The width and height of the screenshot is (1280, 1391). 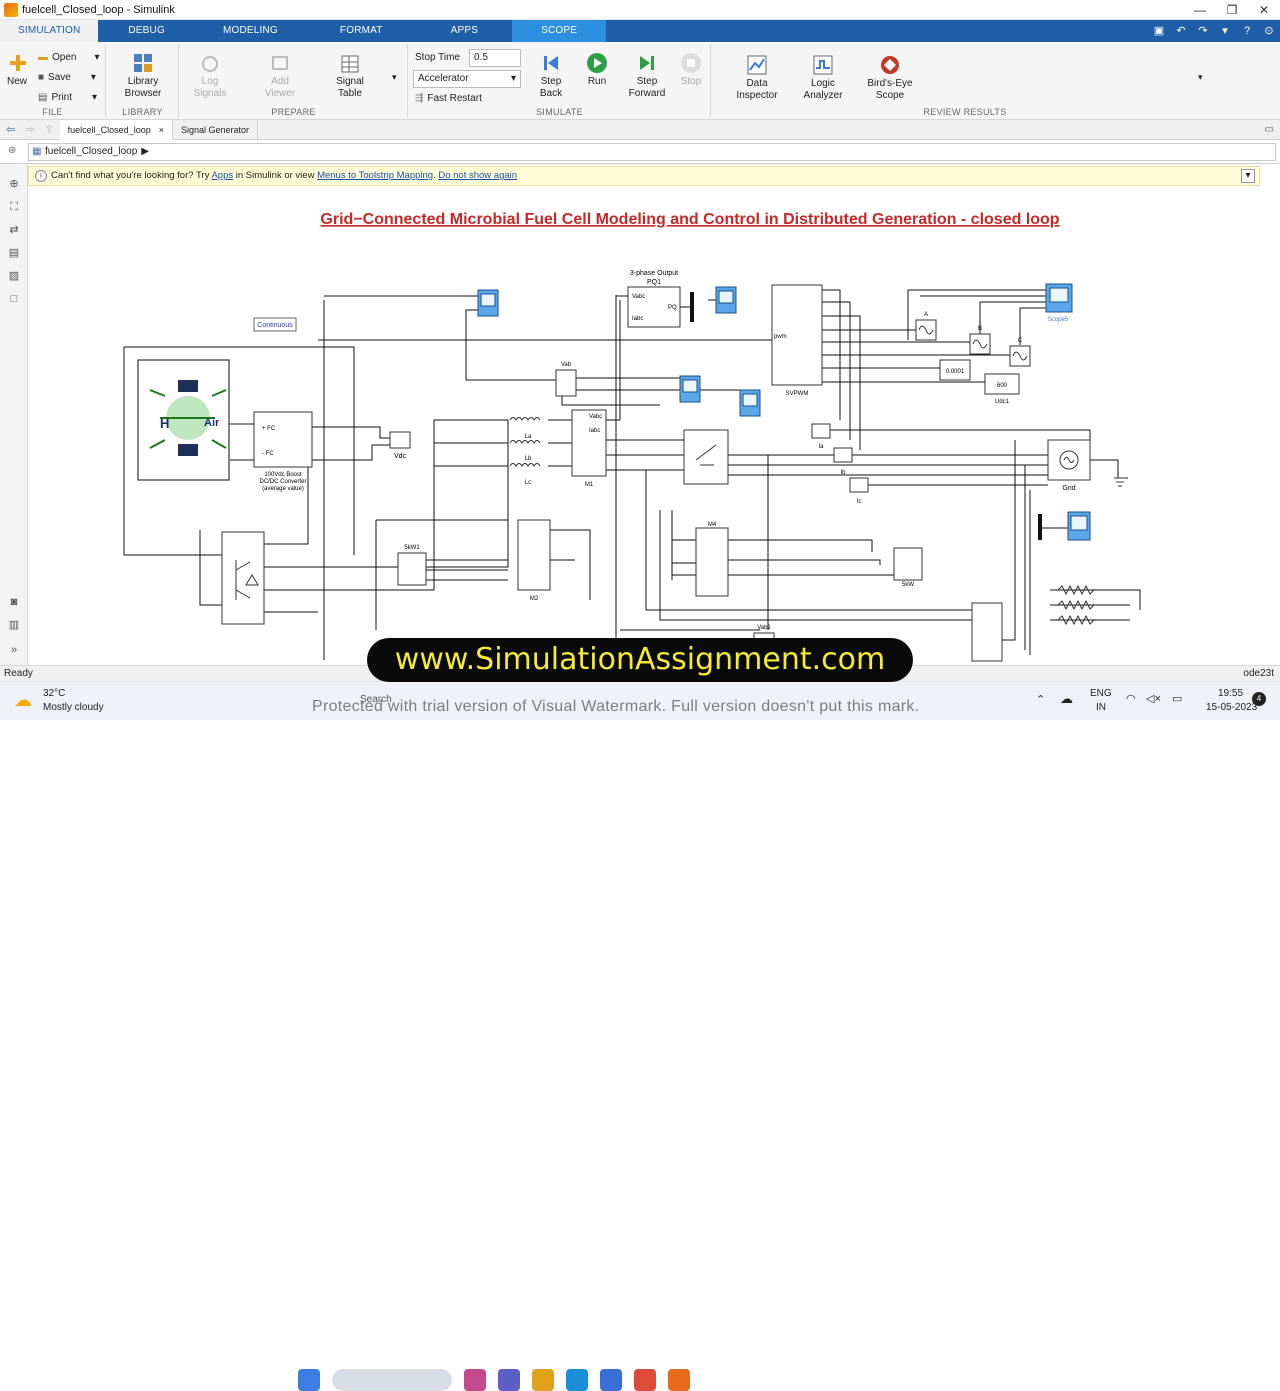 What do you see at coordinates (1181, 31) in the screenshot?
I see `undo-icon: ↶` at bounding box center [1181, 31].